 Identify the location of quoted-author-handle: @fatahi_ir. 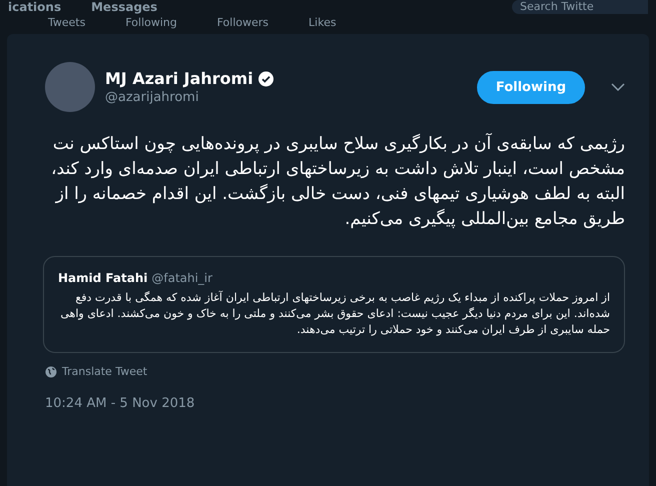
(182, 278).